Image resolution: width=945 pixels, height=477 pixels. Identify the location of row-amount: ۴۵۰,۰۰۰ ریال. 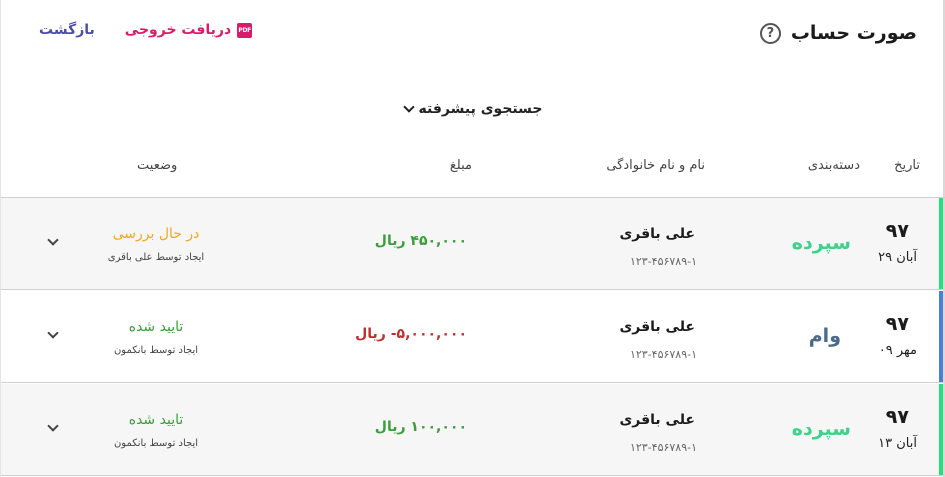
(420, 241).